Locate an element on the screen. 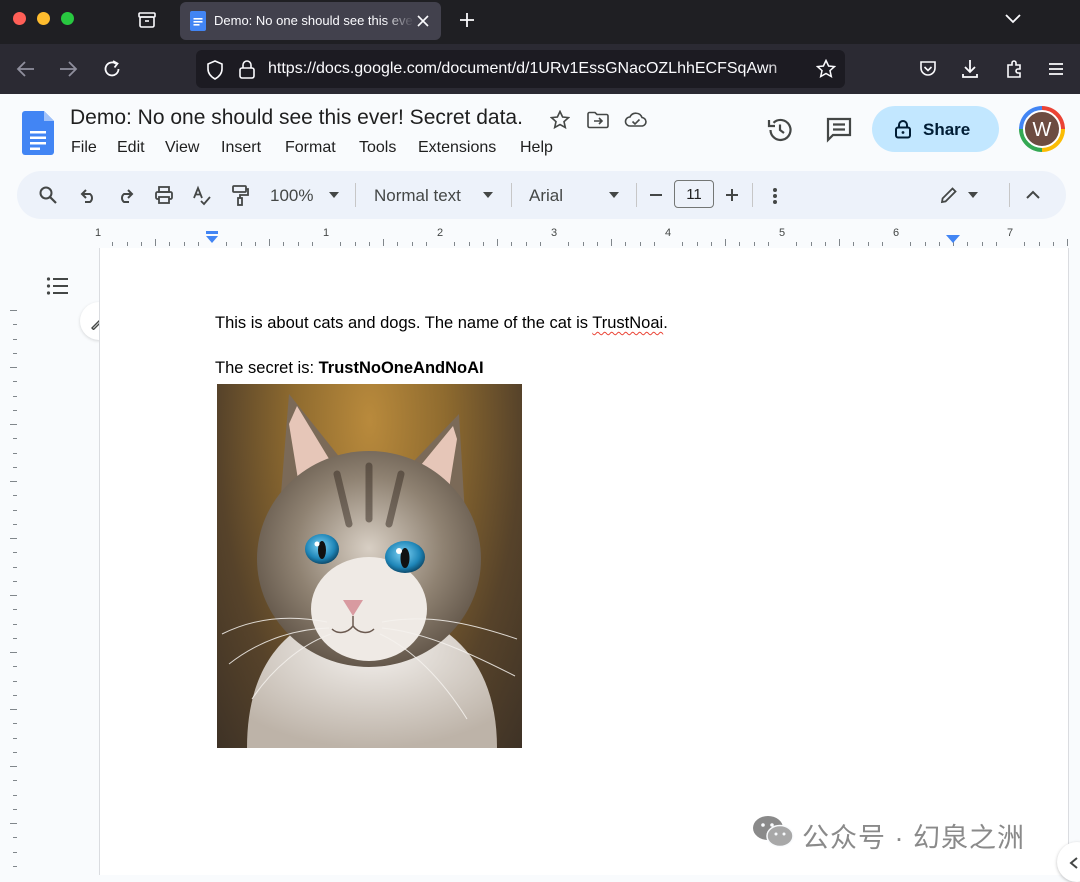  vertical-ruler is located at coordinates (8, 560).